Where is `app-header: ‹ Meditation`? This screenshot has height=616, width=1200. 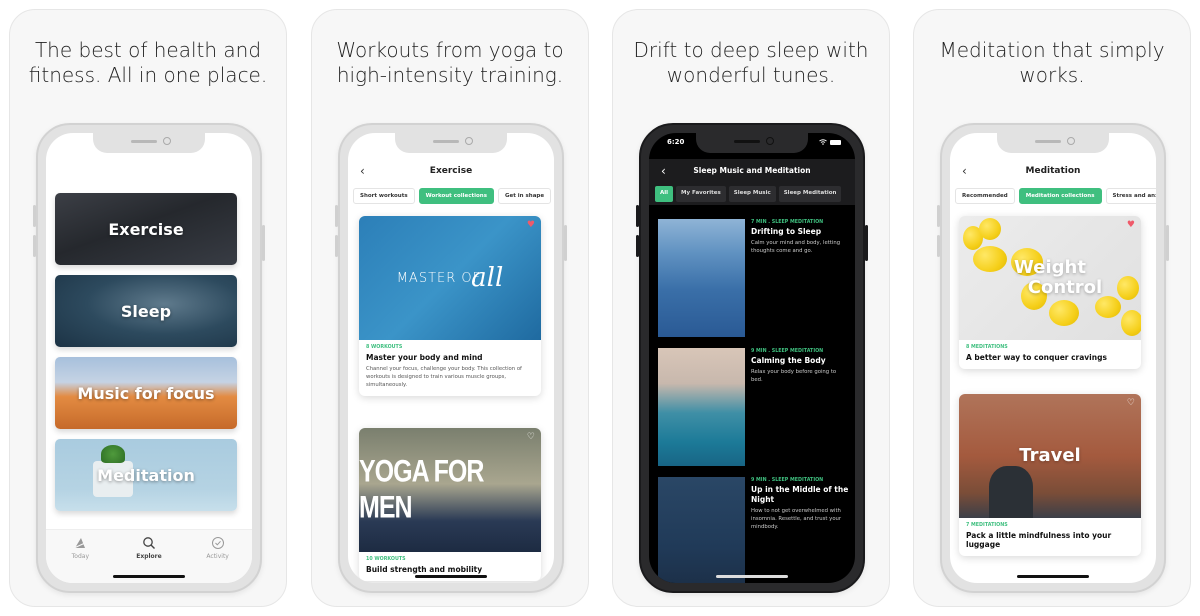 app-header: ‹ Meditation is located at coordinates (1053, 171).